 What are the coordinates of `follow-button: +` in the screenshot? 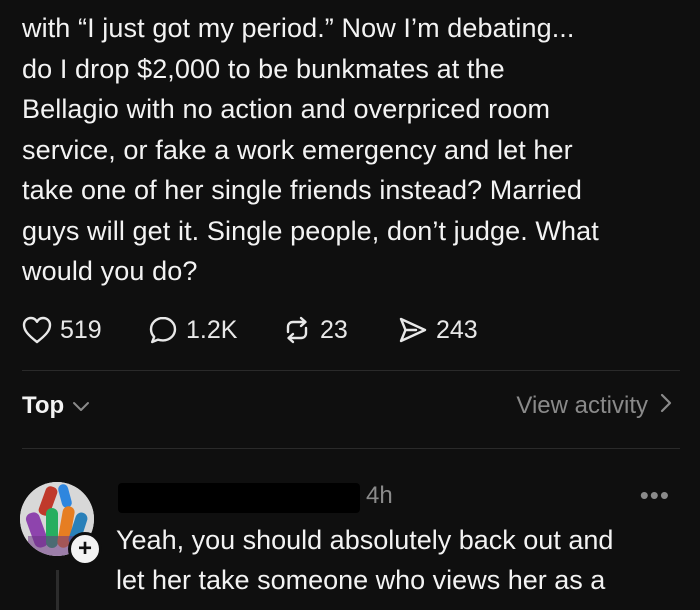 It's located at (85, 549).